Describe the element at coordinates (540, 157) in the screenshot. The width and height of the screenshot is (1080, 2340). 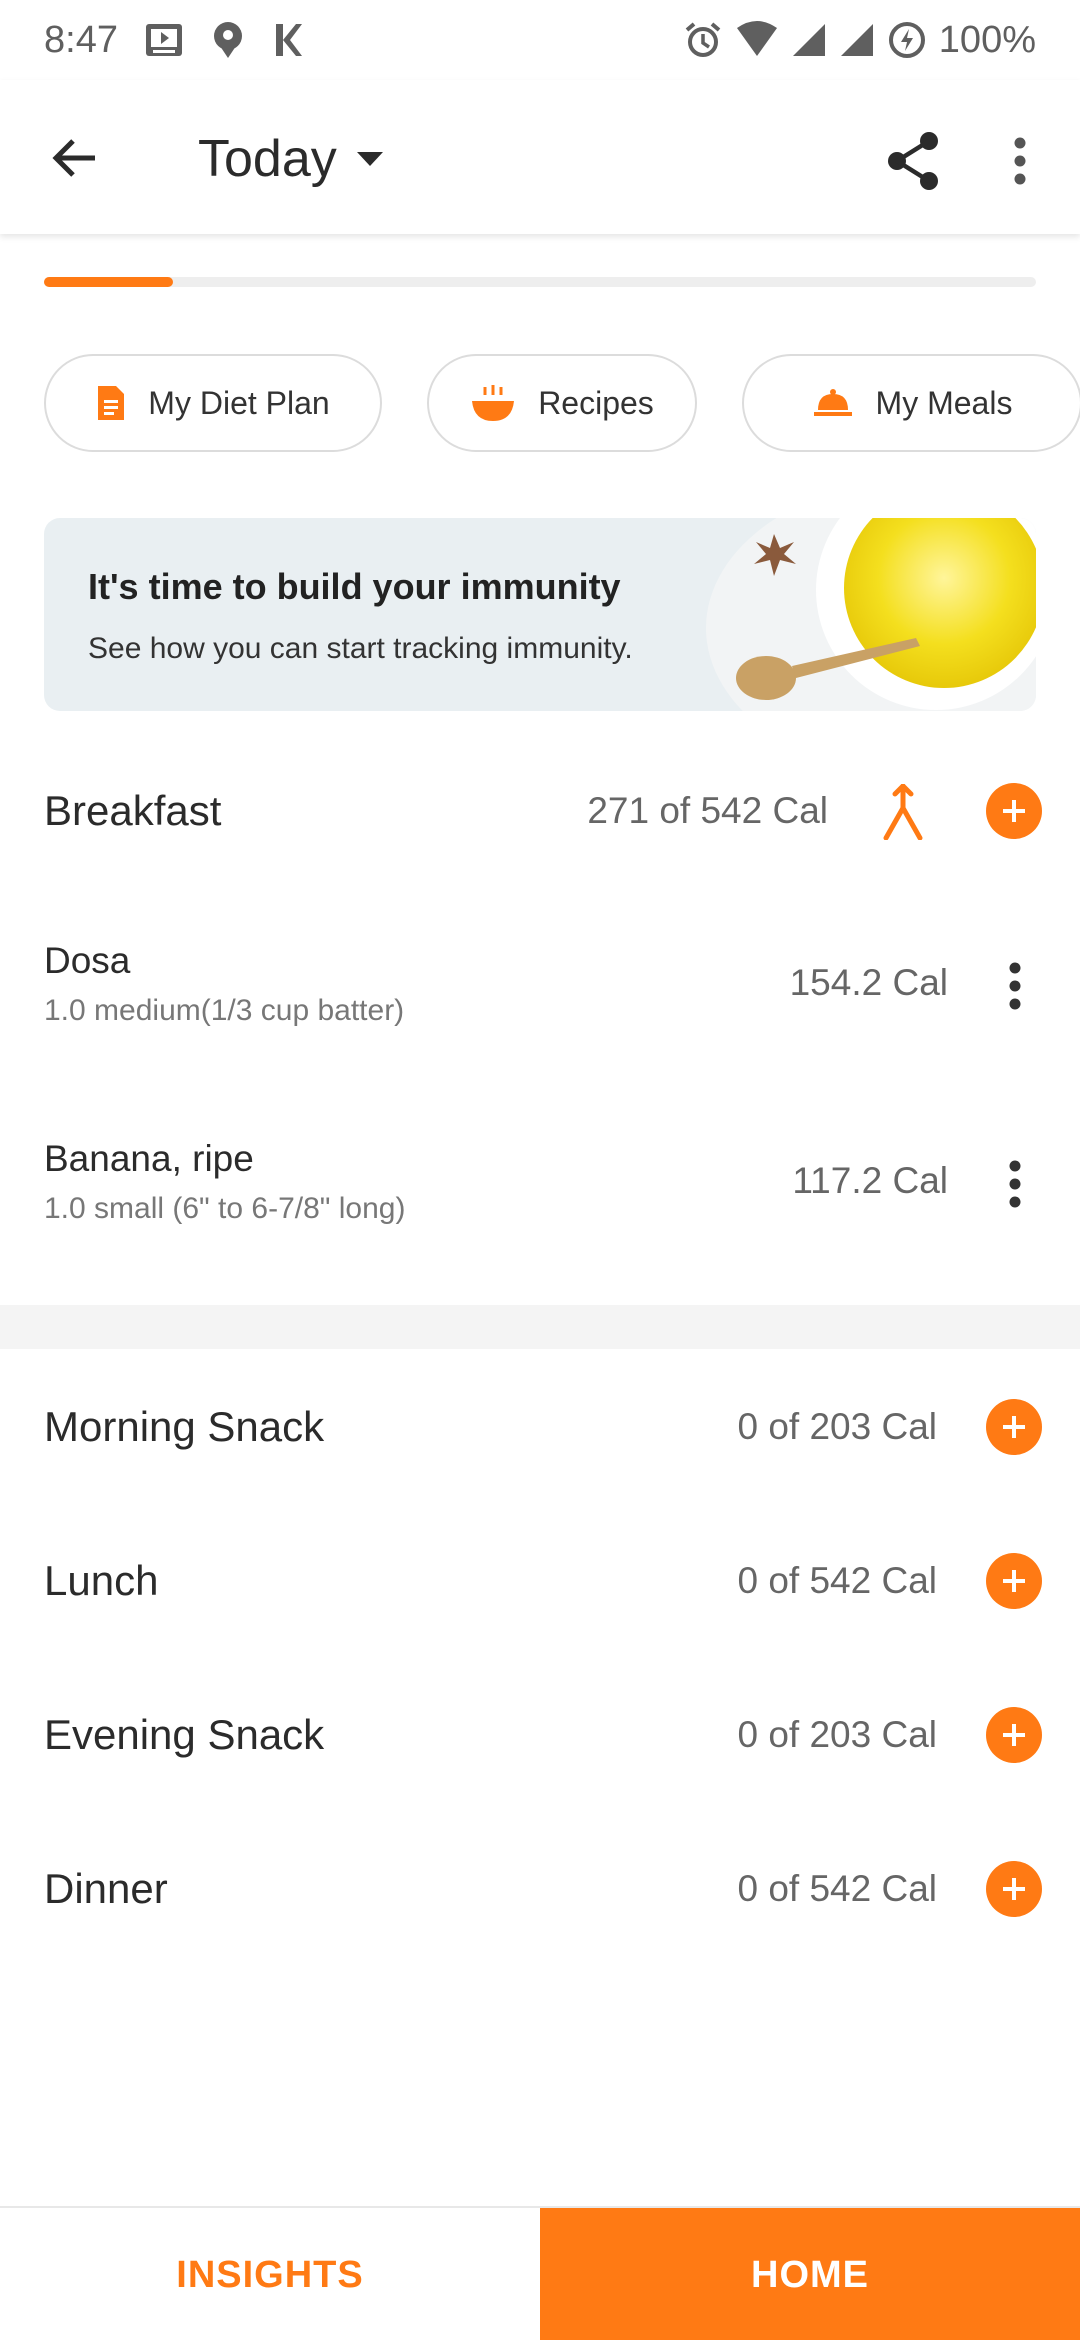
I see `app-bar: Today` at that location.